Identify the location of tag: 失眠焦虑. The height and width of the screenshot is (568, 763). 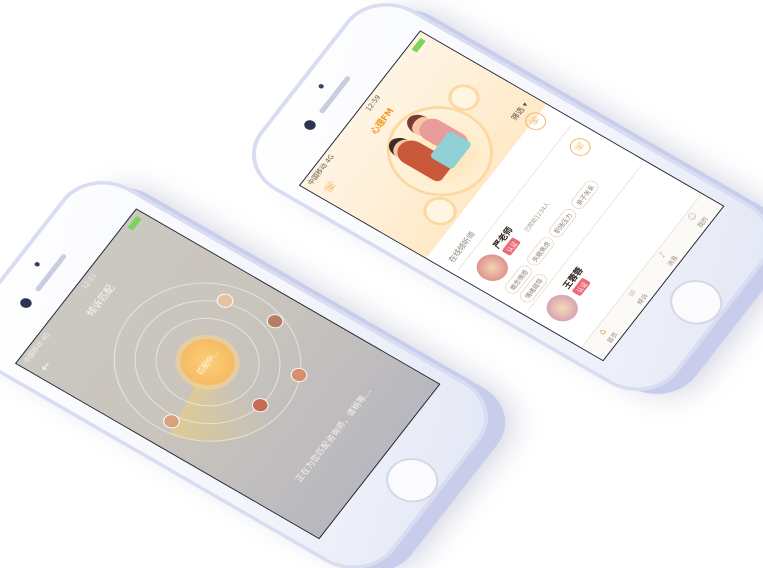
(540, 251).